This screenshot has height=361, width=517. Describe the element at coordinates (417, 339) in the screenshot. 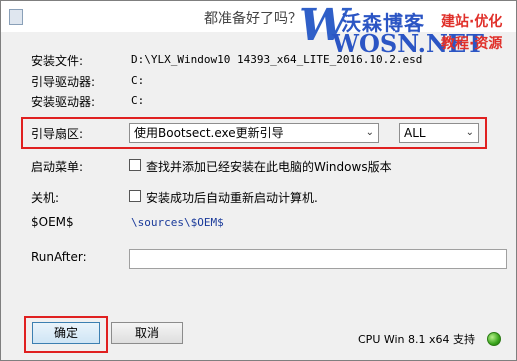

I see `cpu-support-status: CPU Win 8.1 x64 支持` at that location.